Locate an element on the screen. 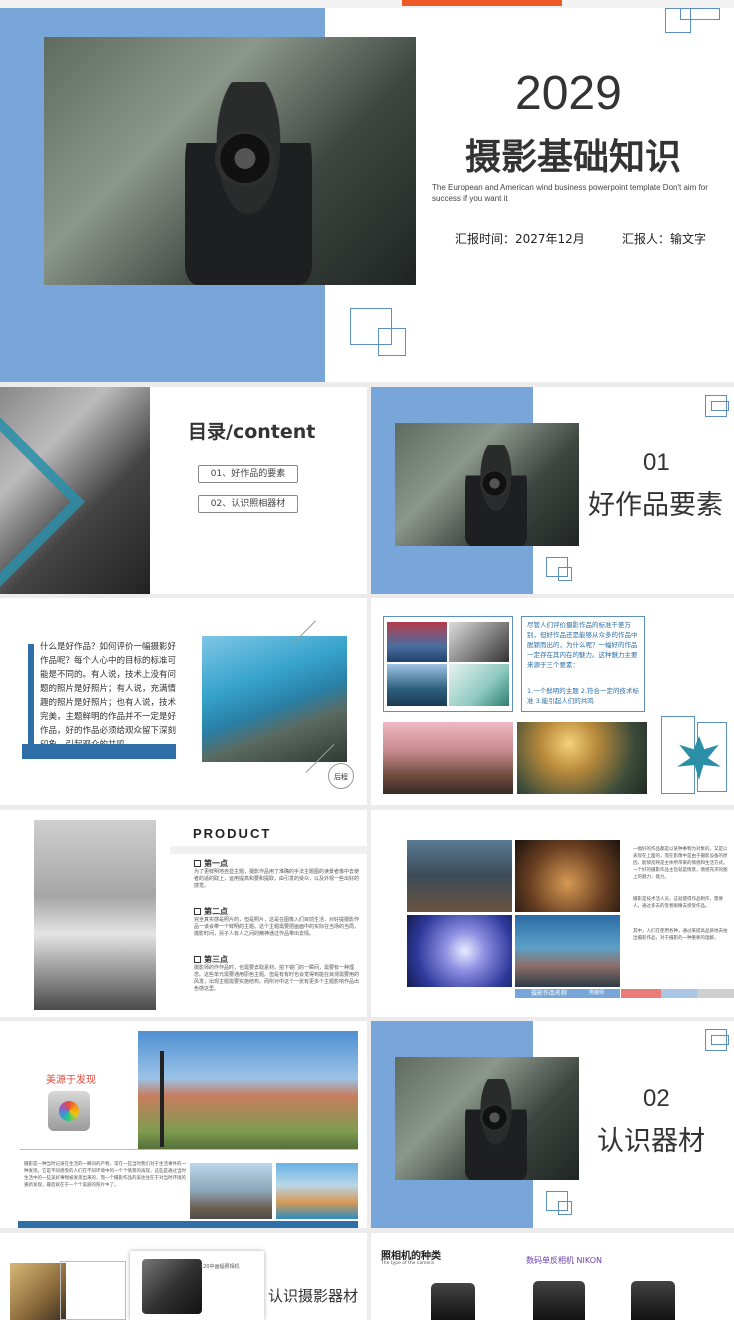 The image size is (734, 1320). types-subtitle: The type of the camera is located at coordinates (407, 1263).